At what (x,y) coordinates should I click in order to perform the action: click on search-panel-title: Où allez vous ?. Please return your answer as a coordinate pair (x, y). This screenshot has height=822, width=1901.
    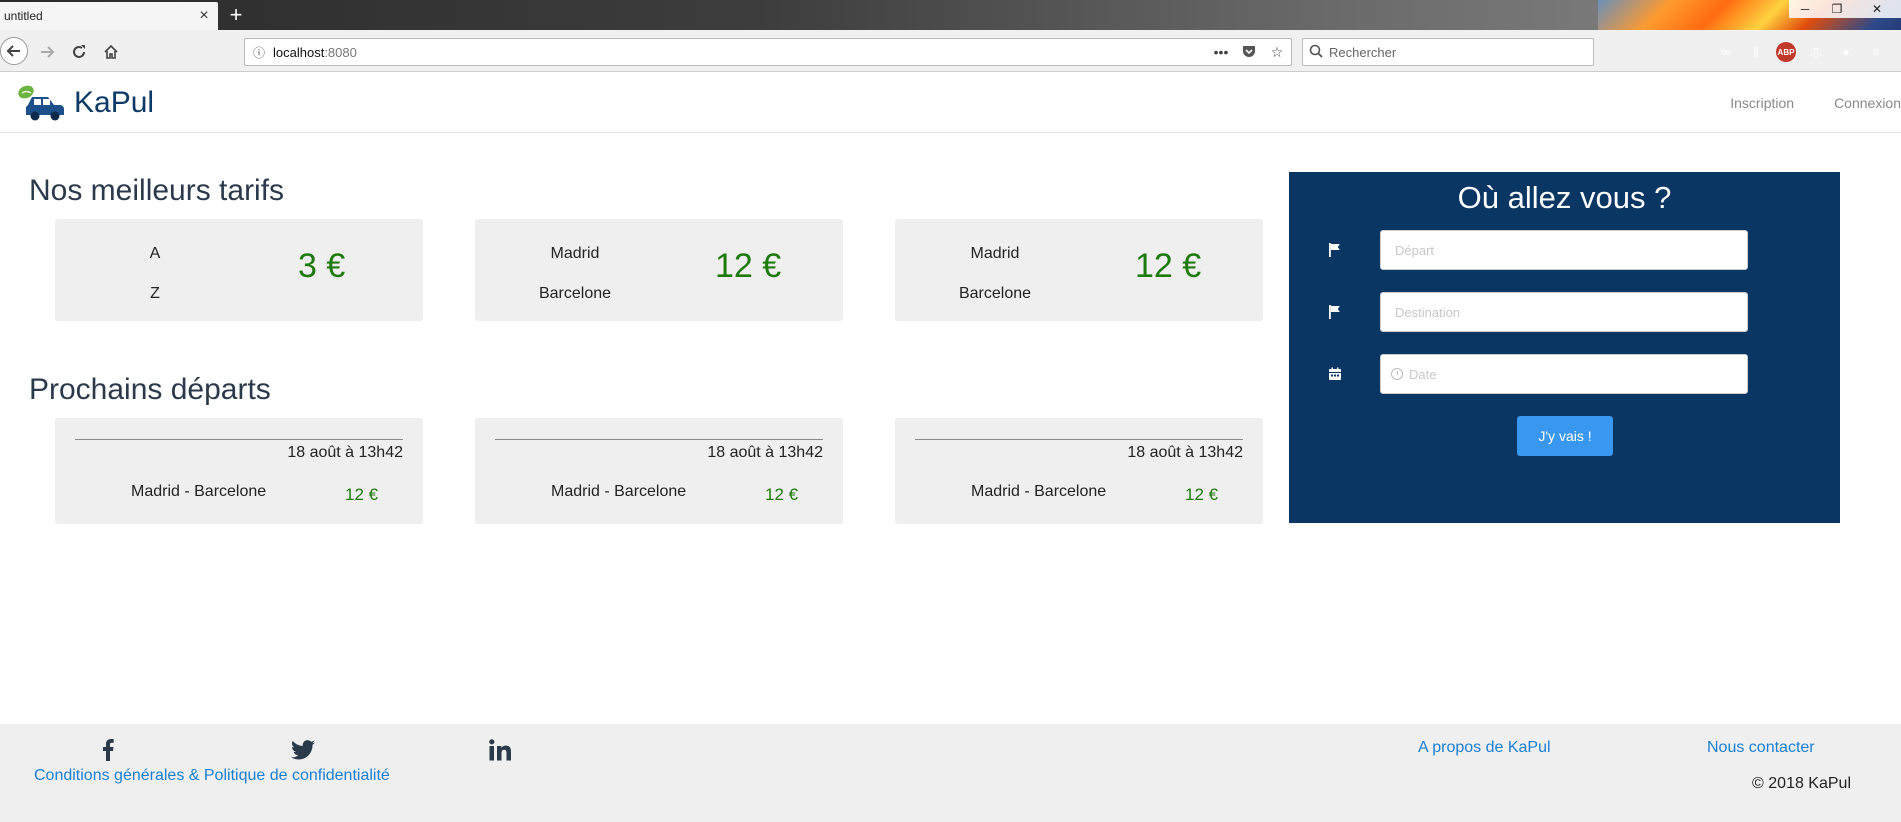
    Looking at the image, I should click on (1564, 197).